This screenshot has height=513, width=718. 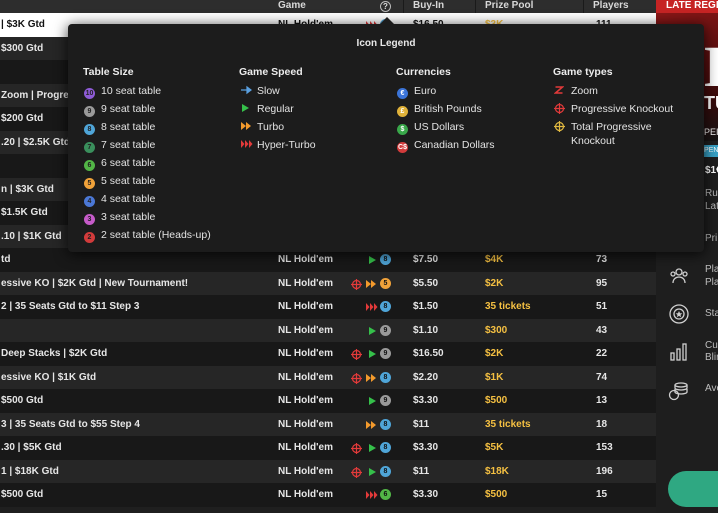 I want to click on legend-item: 10 10 seat table, so click(x=147, y=93).